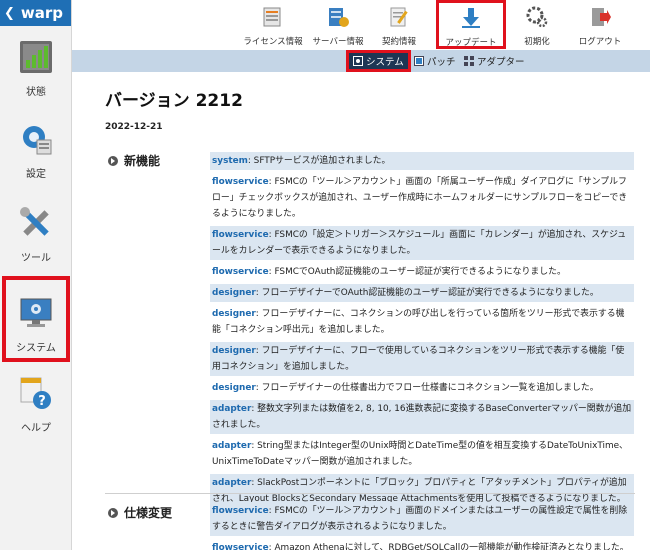 The width and height of the screenshot is (650, 550). I want to click on entry-text: : フローデザイナーの仕様書出力でフロー仕様書にコネクション一覧を追加しました。, so click(427, 388).